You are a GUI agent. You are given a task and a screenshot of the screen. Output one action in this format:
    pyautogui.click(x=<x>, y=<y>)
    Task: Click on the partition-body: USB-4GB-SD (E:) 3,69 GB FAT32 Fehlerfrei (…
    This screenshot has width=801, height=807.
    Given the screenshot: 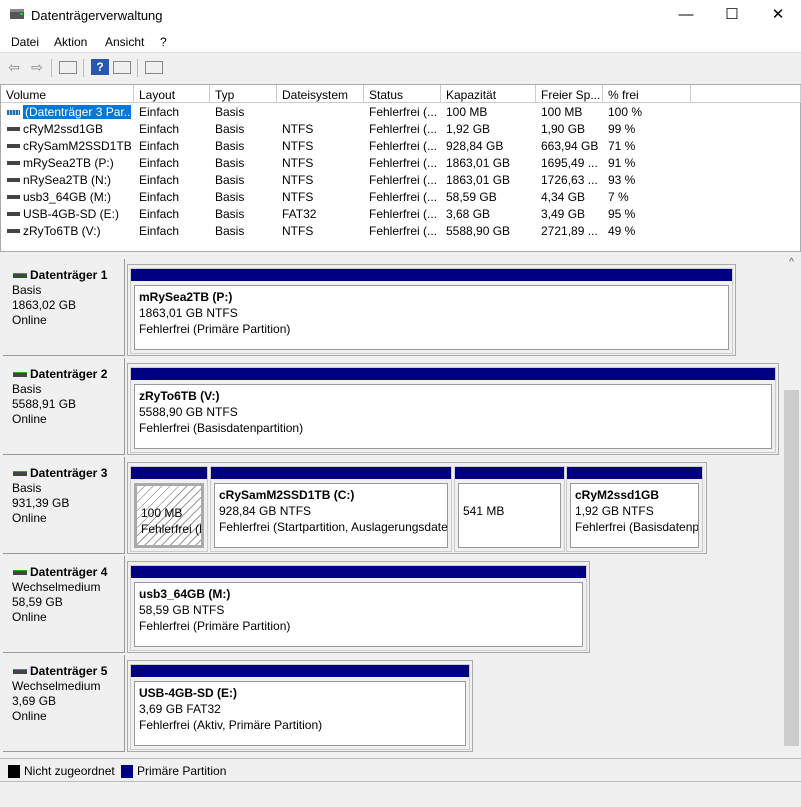 What is the action you would take?
    pyautogui.click(x=300, y=713)
    